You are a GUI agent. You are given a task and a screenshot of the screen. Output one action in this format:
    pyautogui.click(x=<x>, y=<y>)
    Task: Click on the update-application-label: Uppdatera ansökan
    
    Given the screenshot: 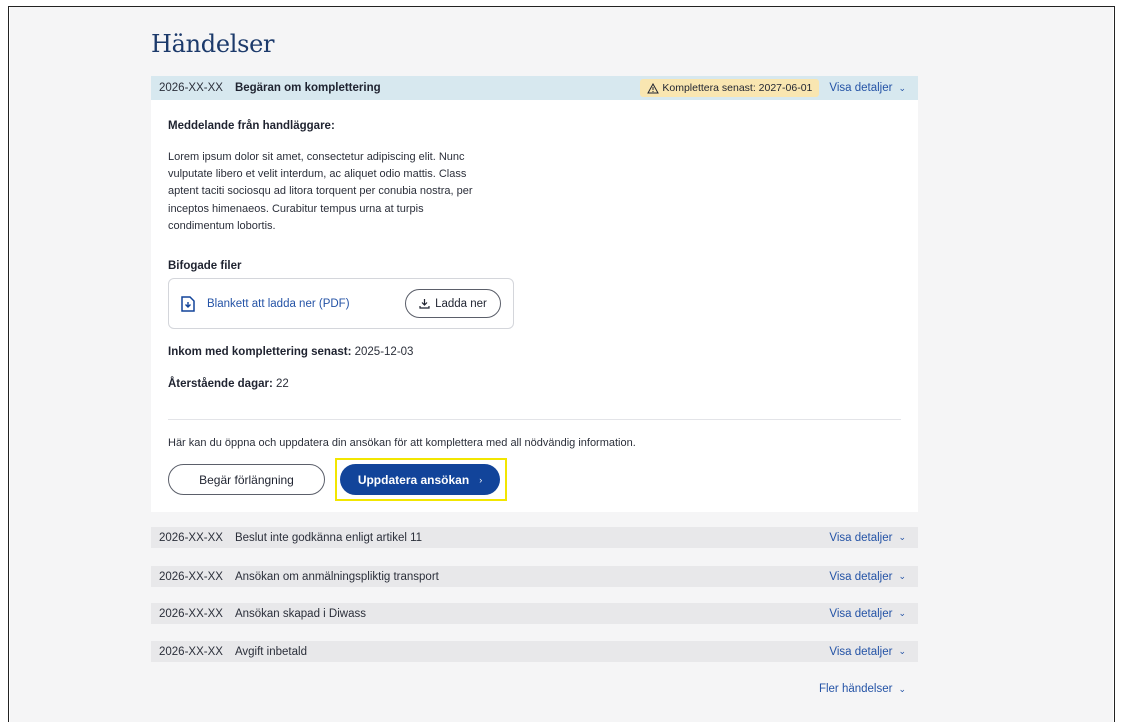 What is the action you would take?
    pyautogui.click(x=413, y=479)
    